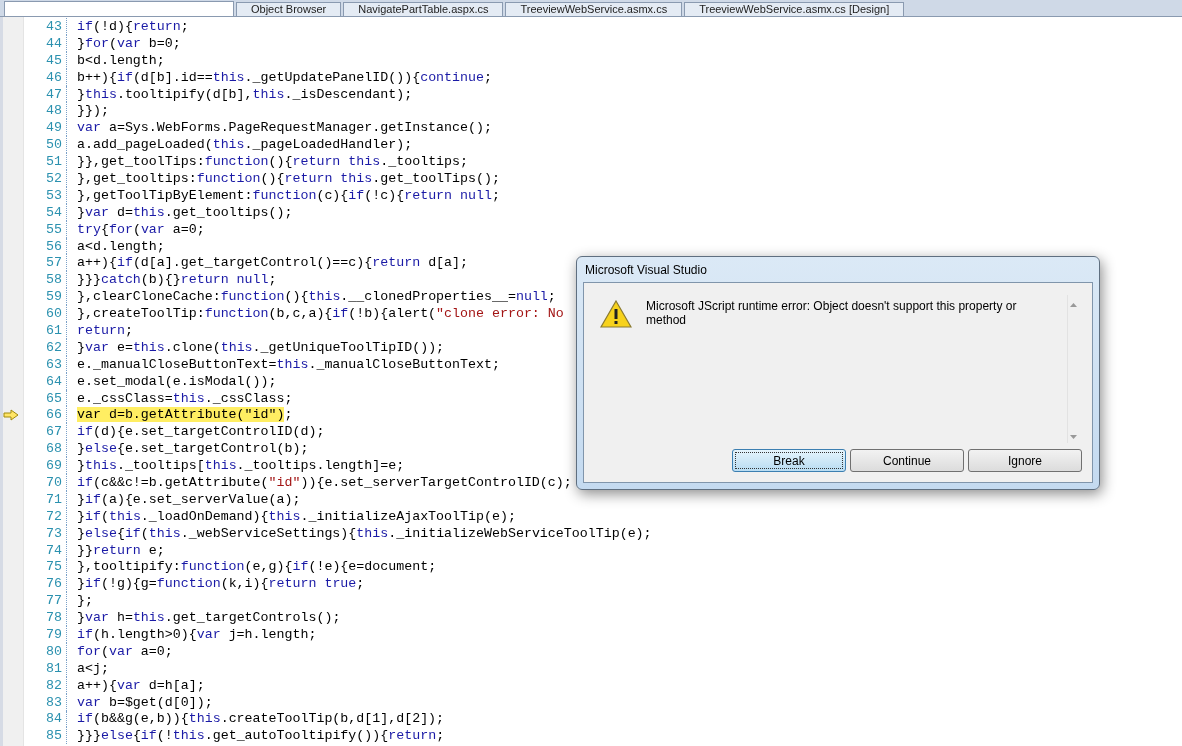  I want to click on code-line: }}}else{if(!this.get_autoTooltipify()){return;, so click(261, 736).